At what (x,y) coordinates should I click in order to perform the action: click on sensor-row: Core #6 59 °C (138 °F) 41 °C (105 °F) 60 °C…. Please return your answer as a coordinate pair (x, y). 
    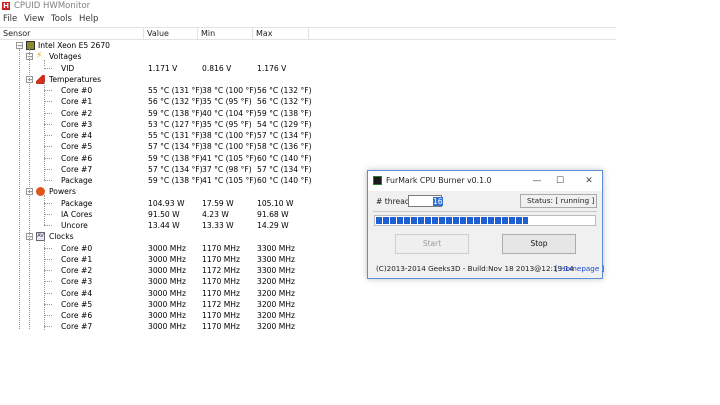
    Looking at the image, I should click on (308, 158).